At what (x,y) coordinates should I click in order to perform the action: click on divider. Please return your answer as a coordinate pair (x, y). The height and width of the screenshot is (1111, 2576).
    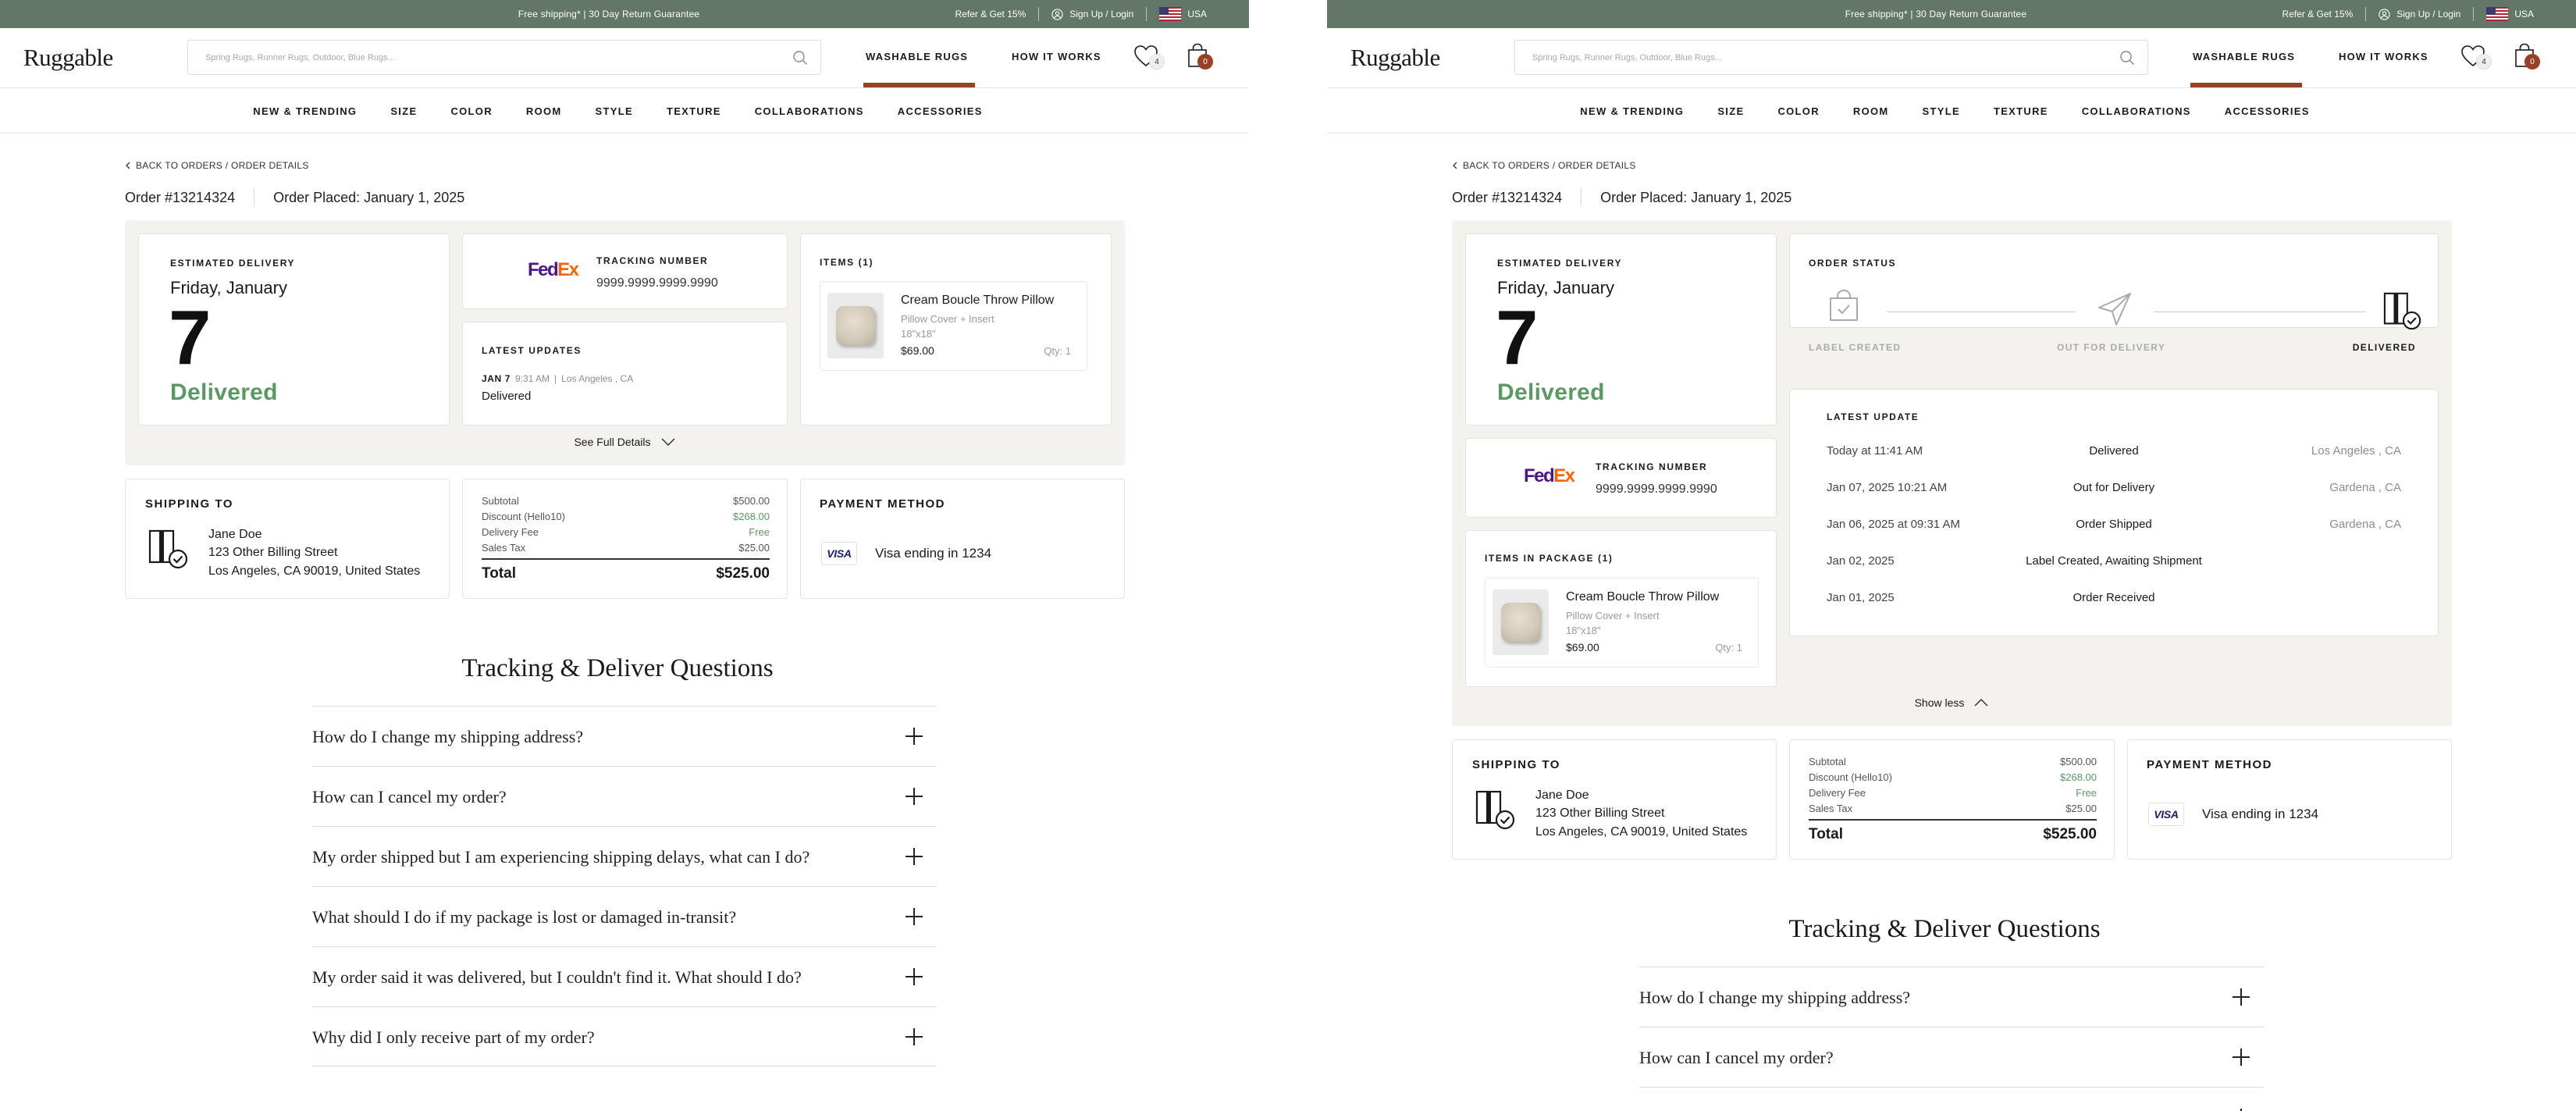
    Looking at the image, I should click on (1581, 197).